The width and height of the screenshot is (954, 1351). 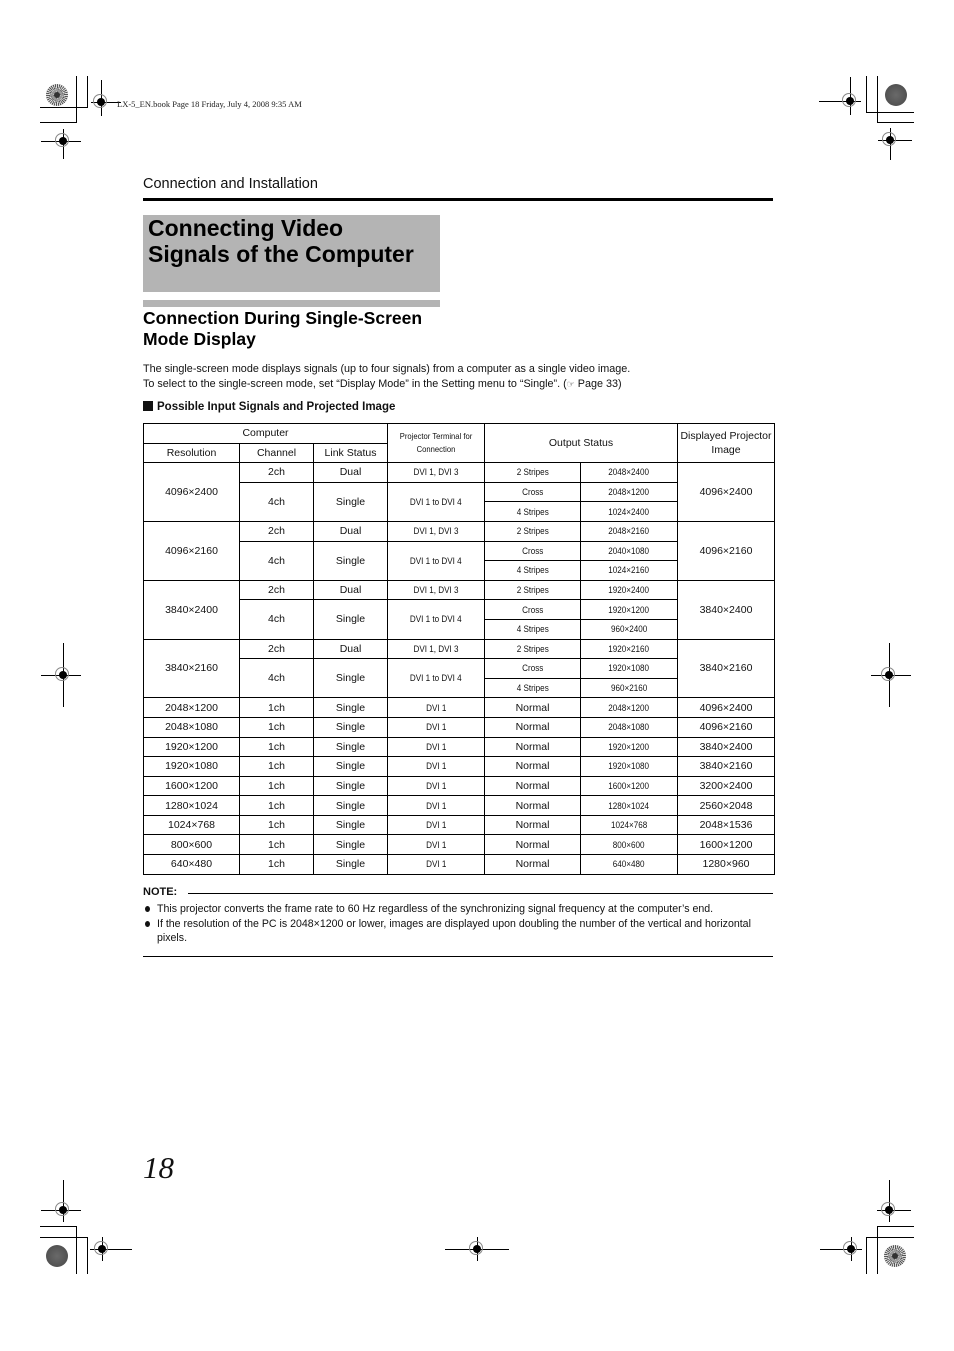 What do you see at coordinates (148, 406) in the screenshot?
I see `square-bullet-icon` at bounding box center [148, 406].